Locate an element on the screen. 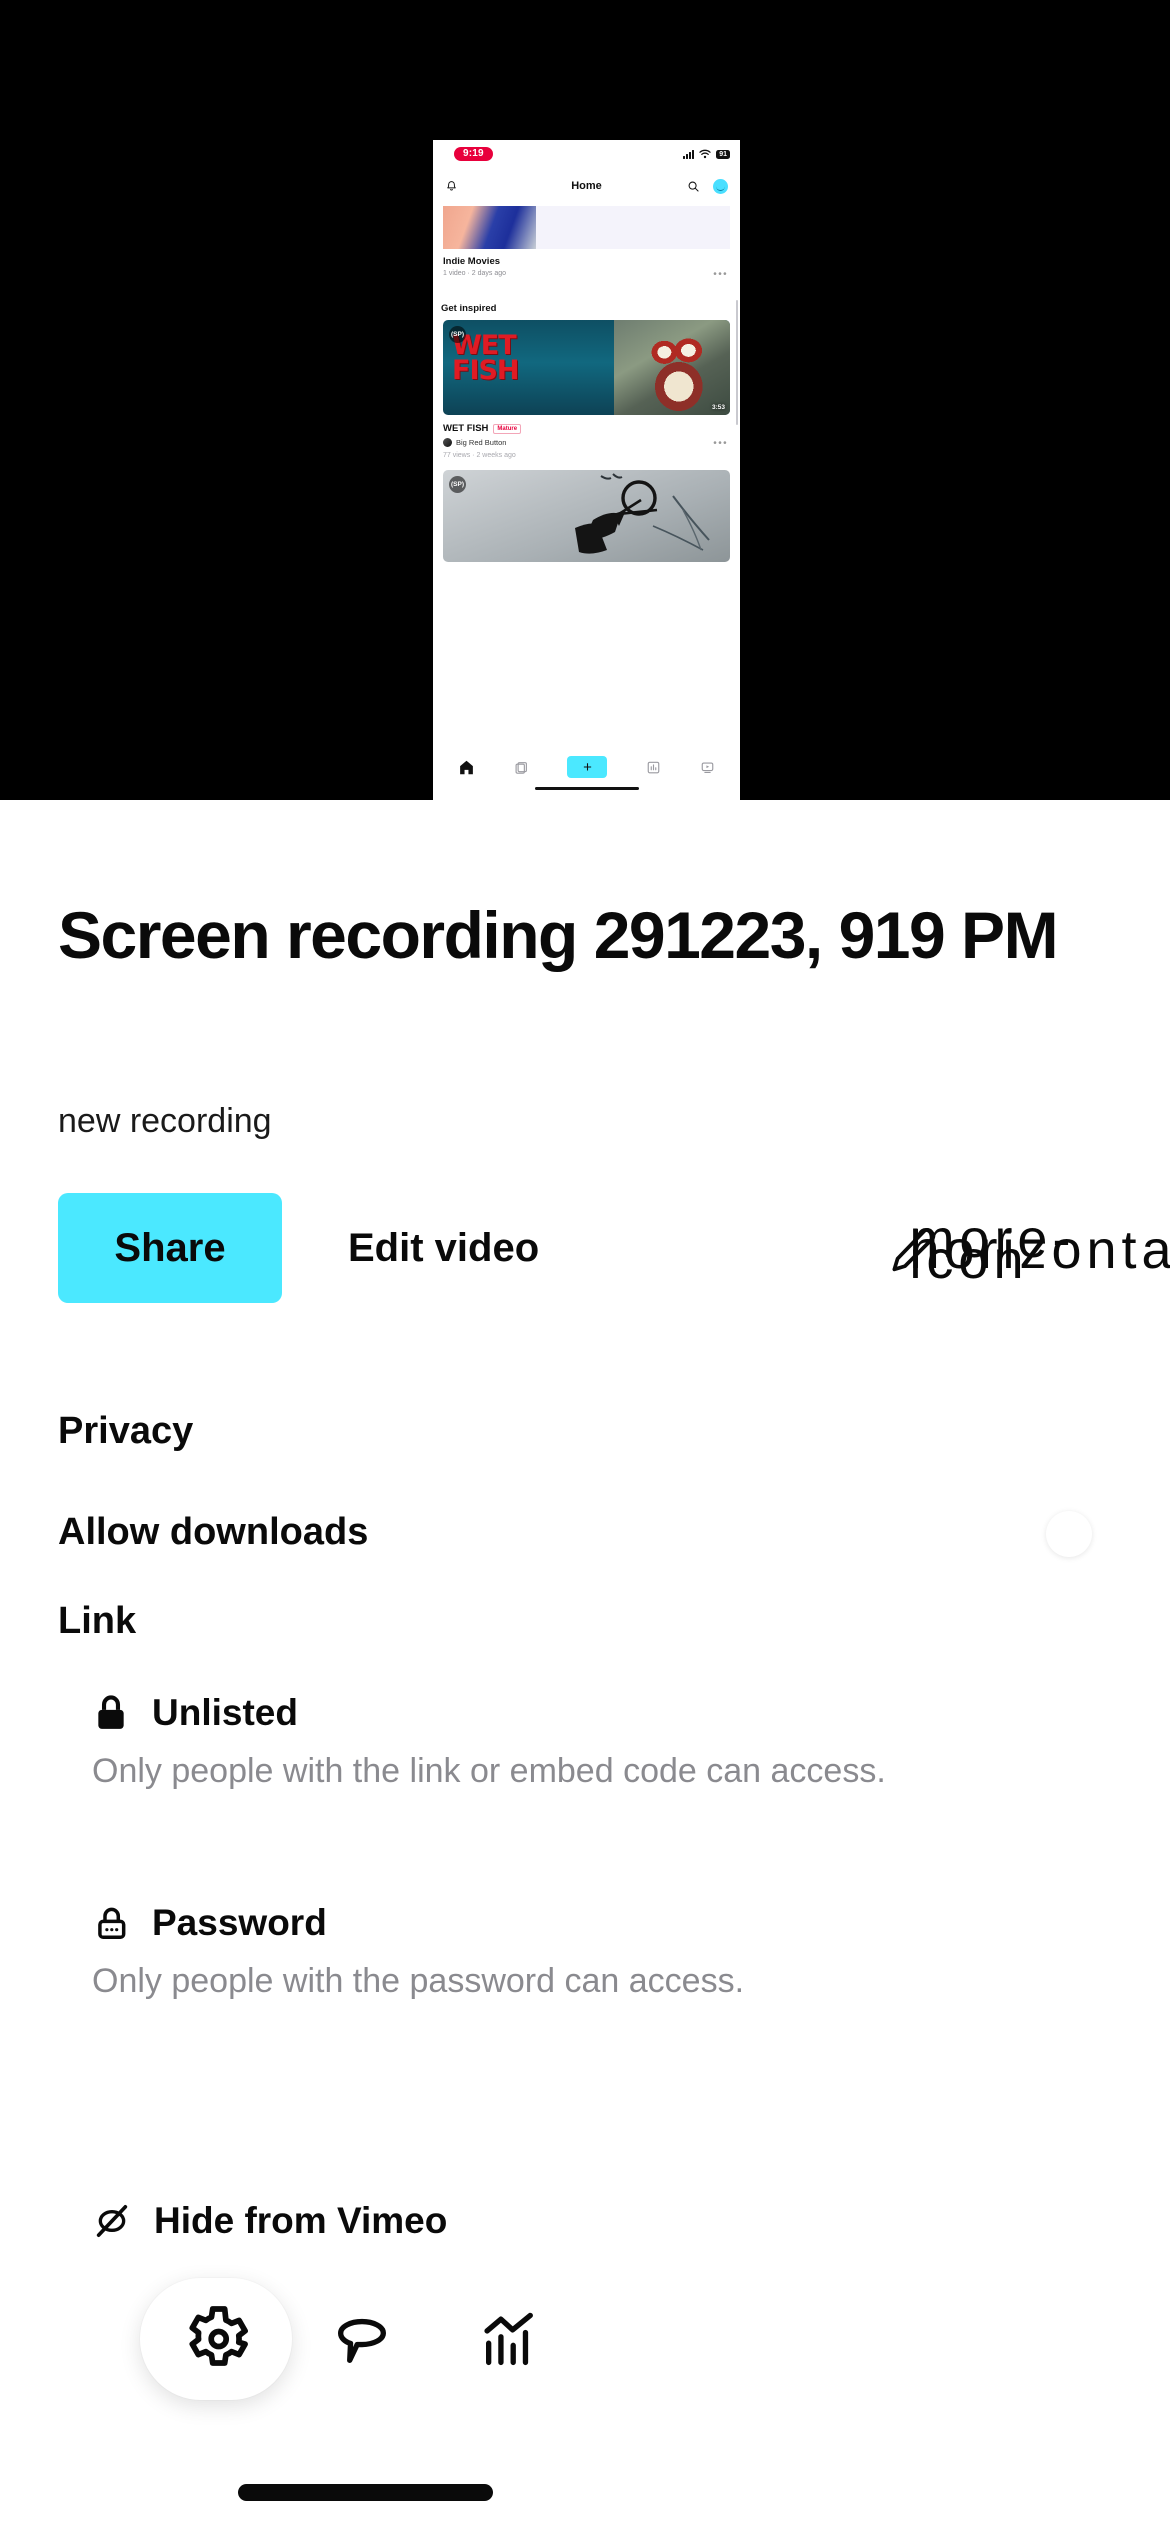 The width and height of the screenshot is (1170, 2532). inner-status-system: 91 is located at coordinates (706, 154).